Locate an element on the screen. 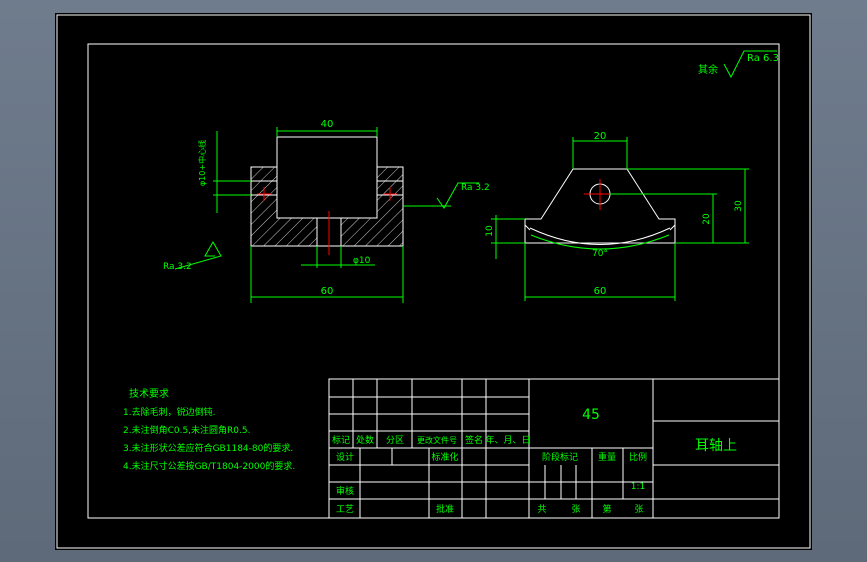  front-section-left is located at coordinates (284, 206).